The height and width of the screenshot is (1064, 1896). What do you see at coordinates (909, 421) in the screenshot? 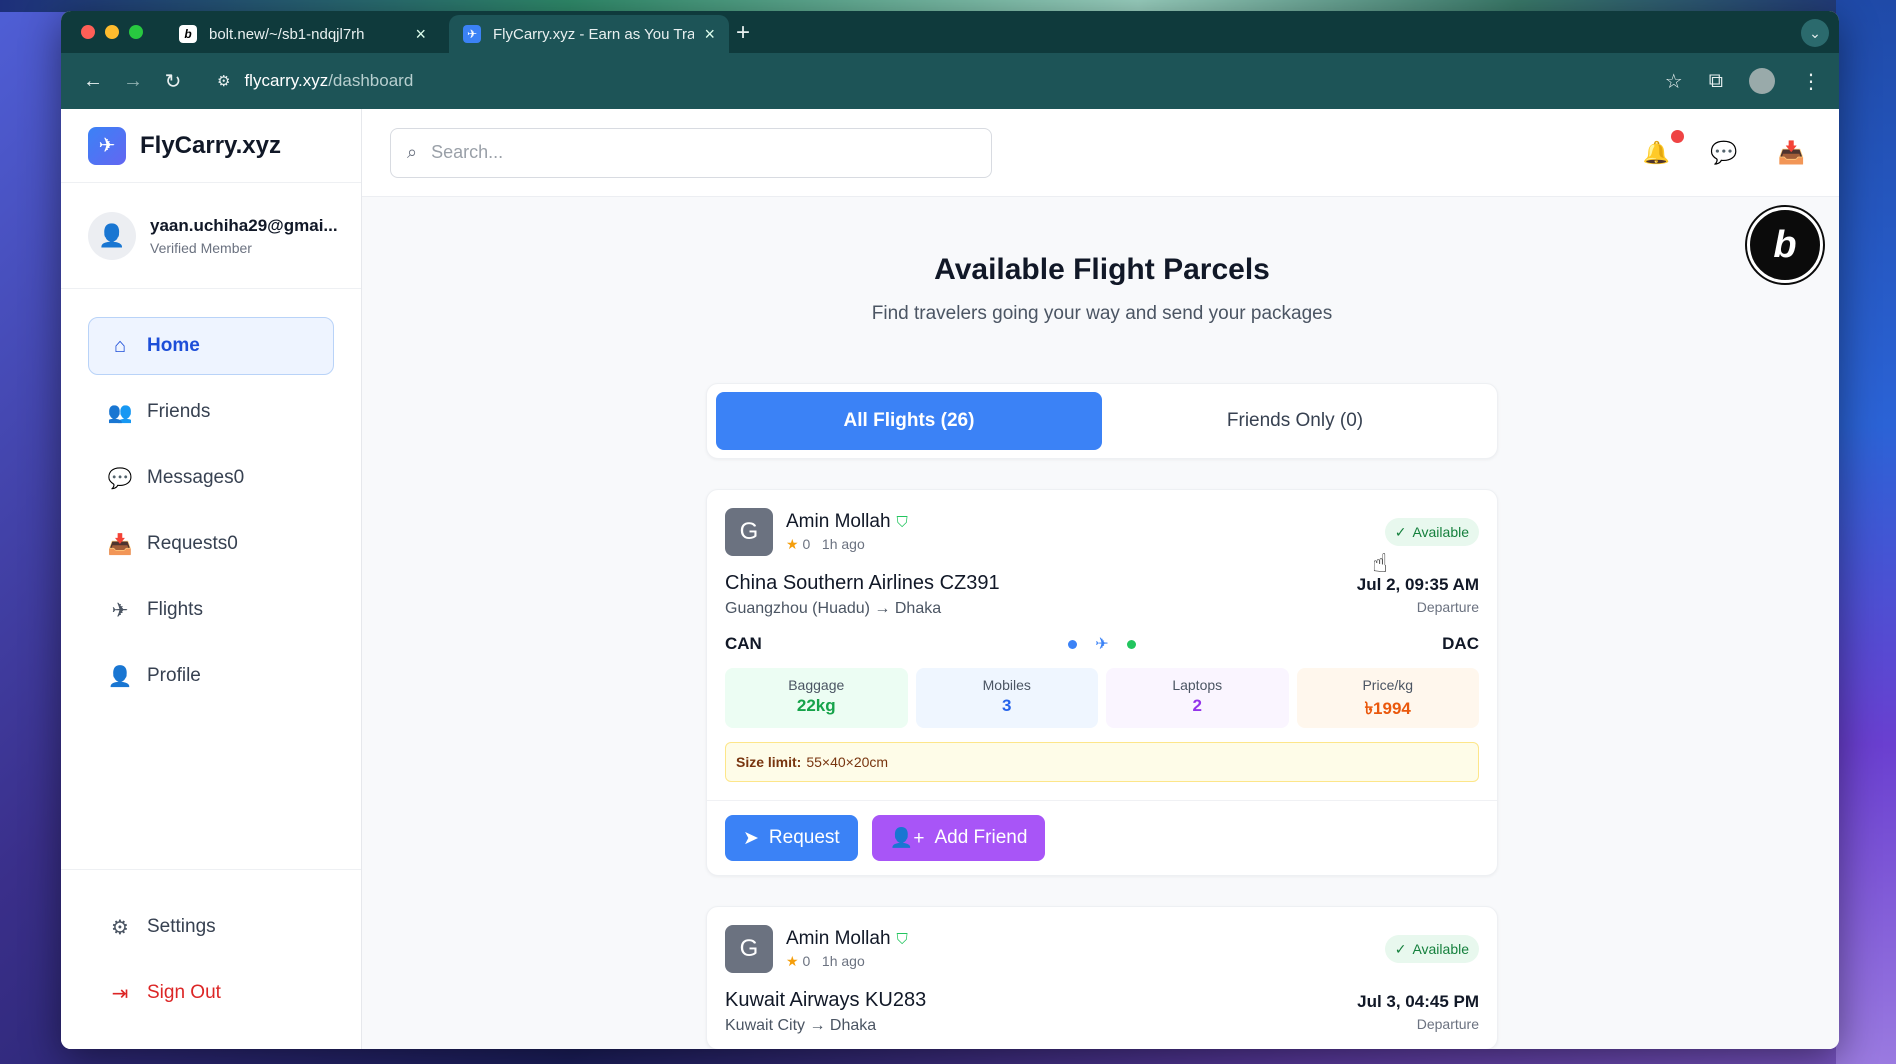
I see `tab-all-flights: All Flights (26)` at bounding box center [909, 421].